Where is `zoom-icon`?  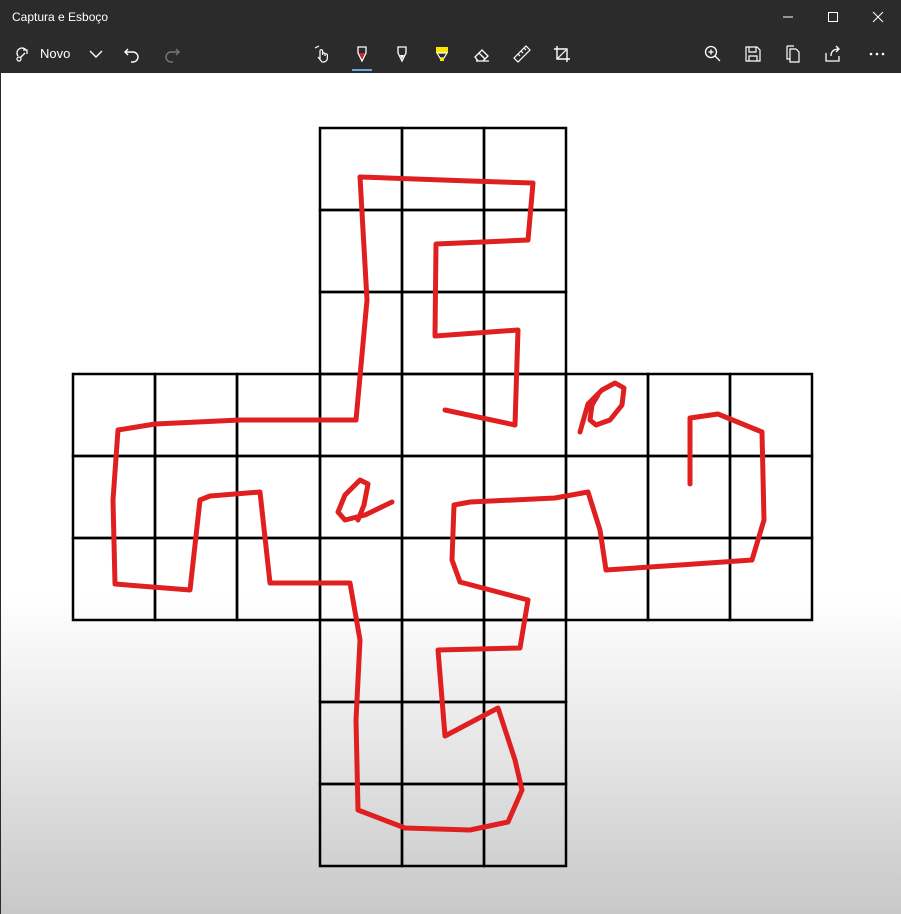
zoom-icon is located at coordinates (712, 53).